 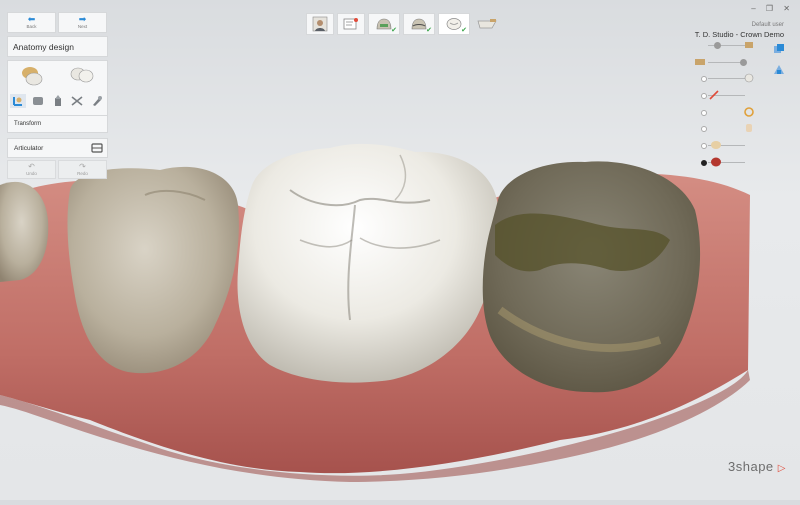 I want to click on tool-row, so click(x=57, y=101).